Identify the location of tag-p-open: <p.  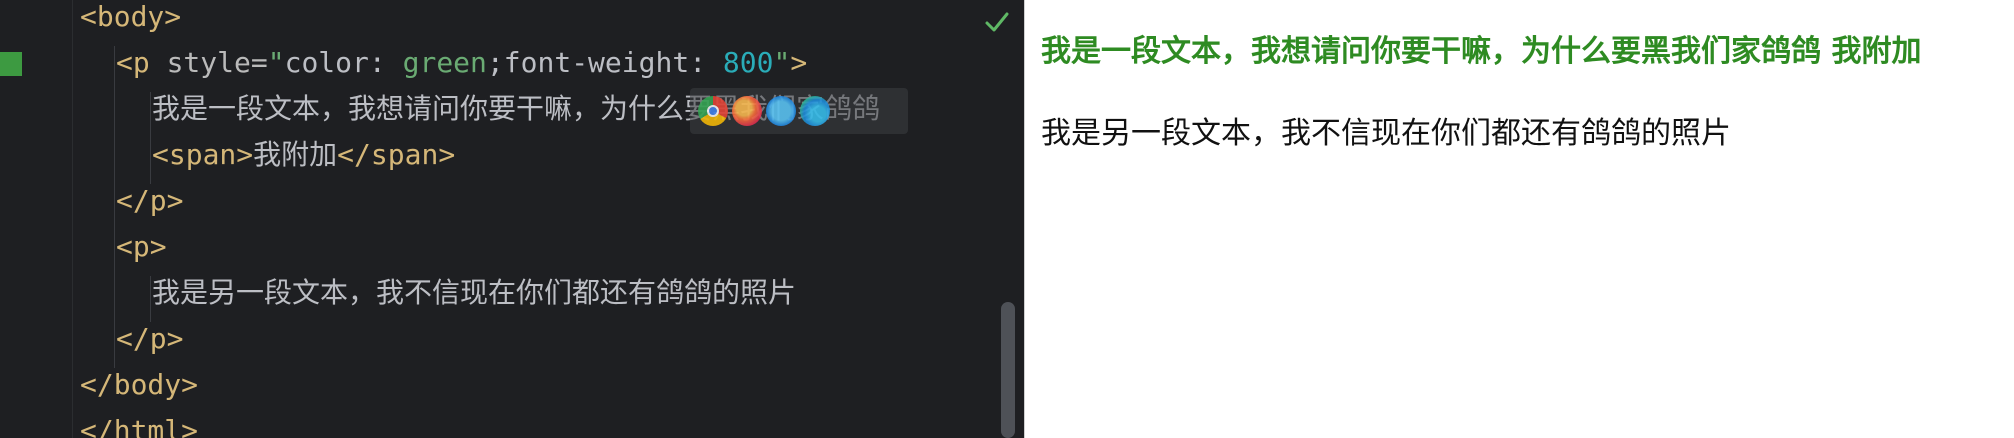
(133, 62).